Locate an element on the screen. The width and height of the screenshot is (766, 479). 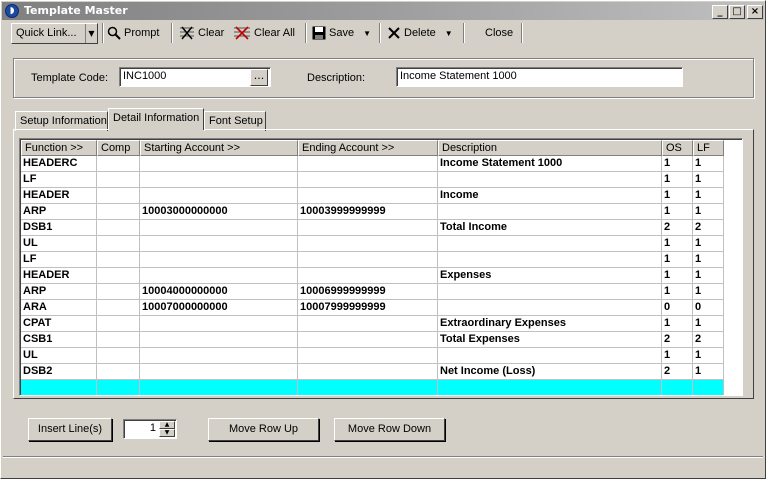
column-header-ending-account: Ending Account >> is located at coordinates (368, 148).